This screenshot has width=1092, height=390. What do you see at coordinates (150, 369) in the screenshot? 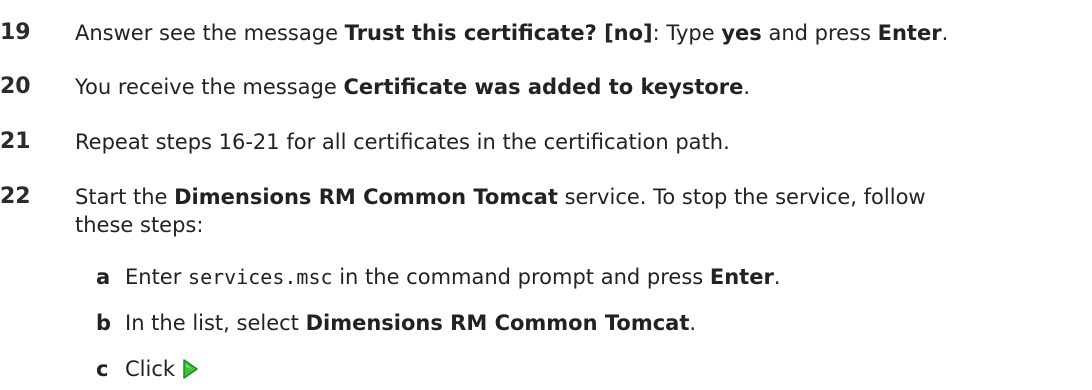
I see `text-run: Click` at bounding box center [150, 369].